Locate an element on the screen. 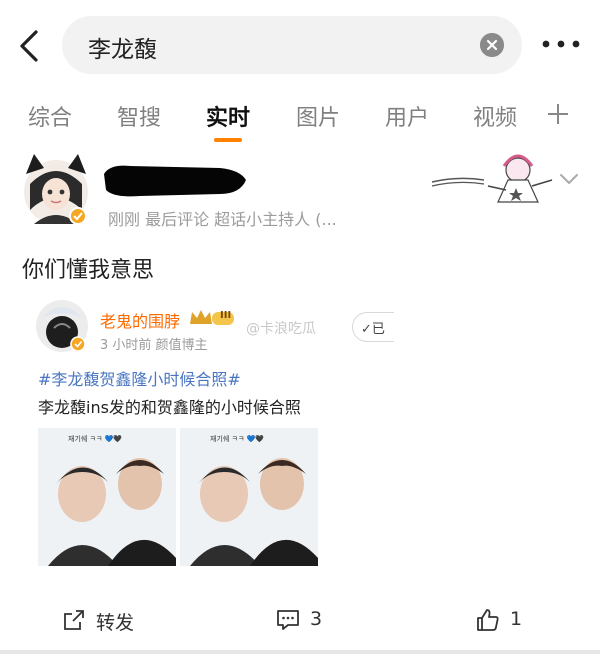  tab-smart-search: 智搜 is located at coordinates (139, 116).